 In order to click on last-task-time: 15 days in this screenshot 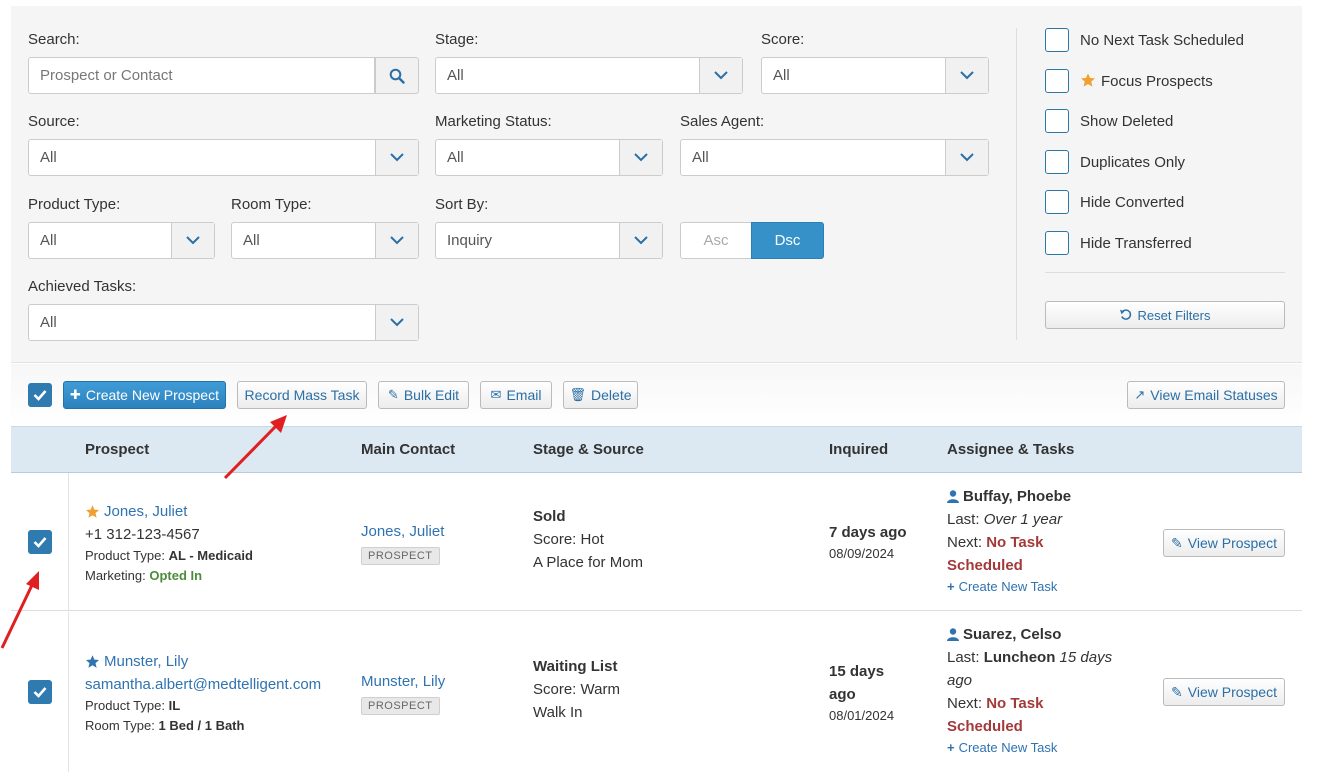, I will do `click(1086, 657)`.